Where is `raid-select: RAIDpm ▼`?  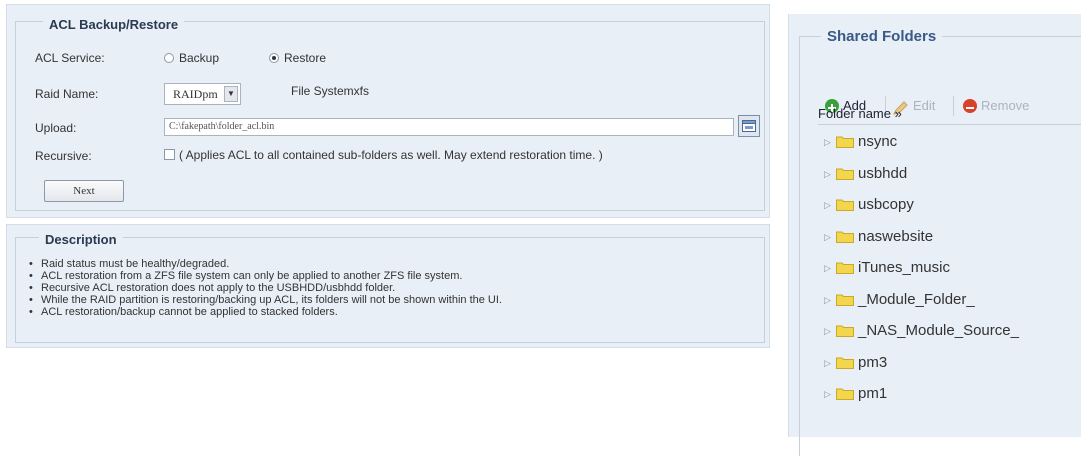 raid-select: RAIDpm ▼ is located at coordinates (202, 94).